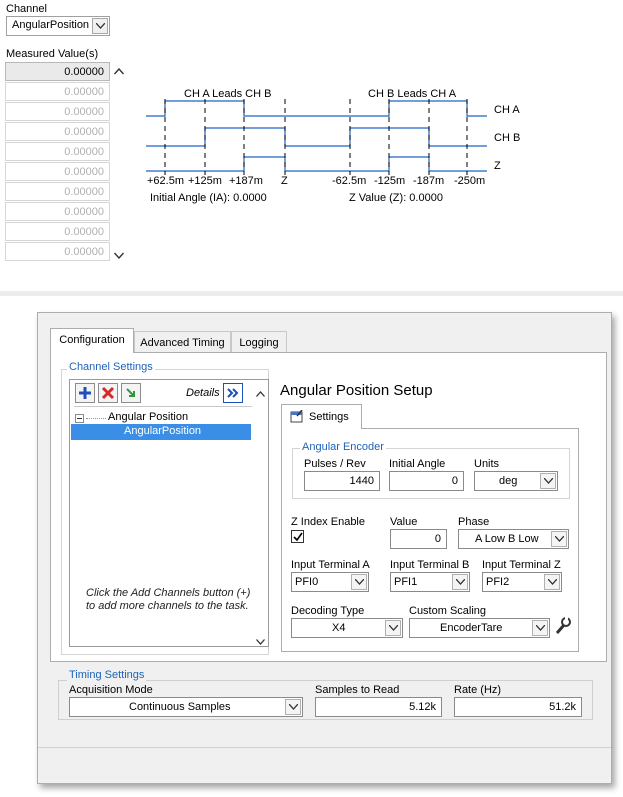 This screenshot has height=797, width=623. What do you see at coordinates (507, 138) in the screenshot?
I see `ch-b-label: CH B` at bounding box center [507, 138].